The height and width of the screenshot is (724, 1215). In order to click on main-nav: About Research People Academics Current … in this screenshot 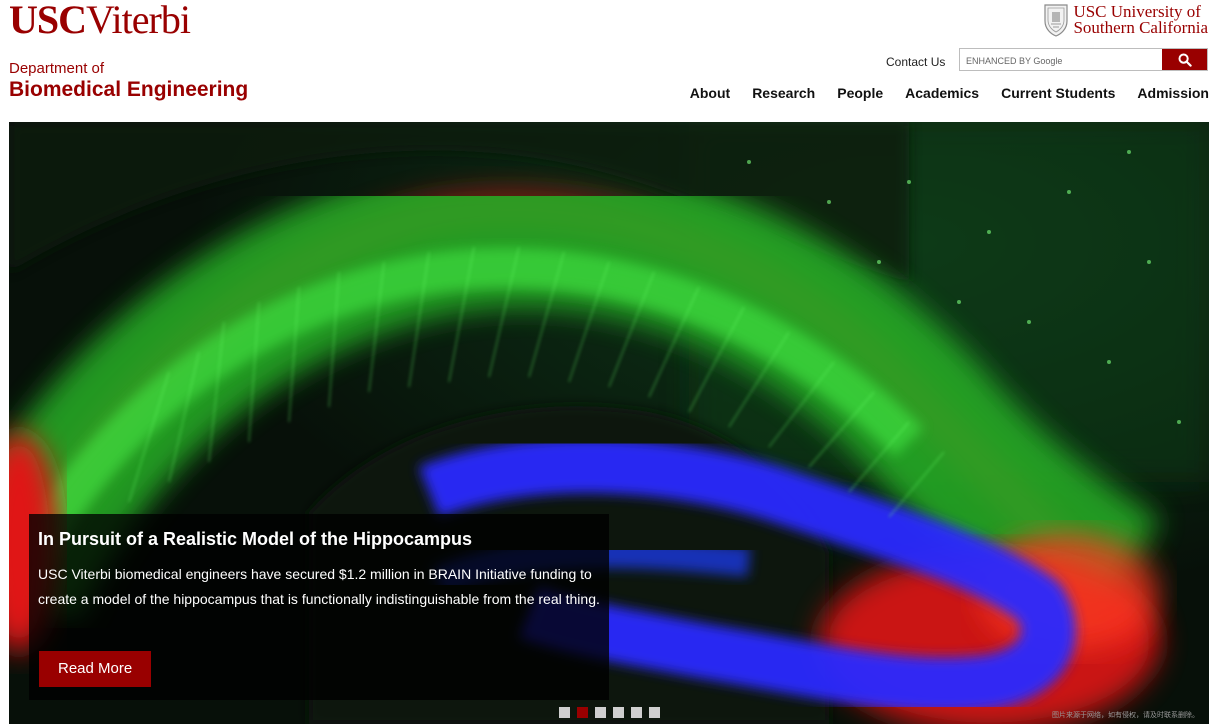, I will do `click(949, 93)`.